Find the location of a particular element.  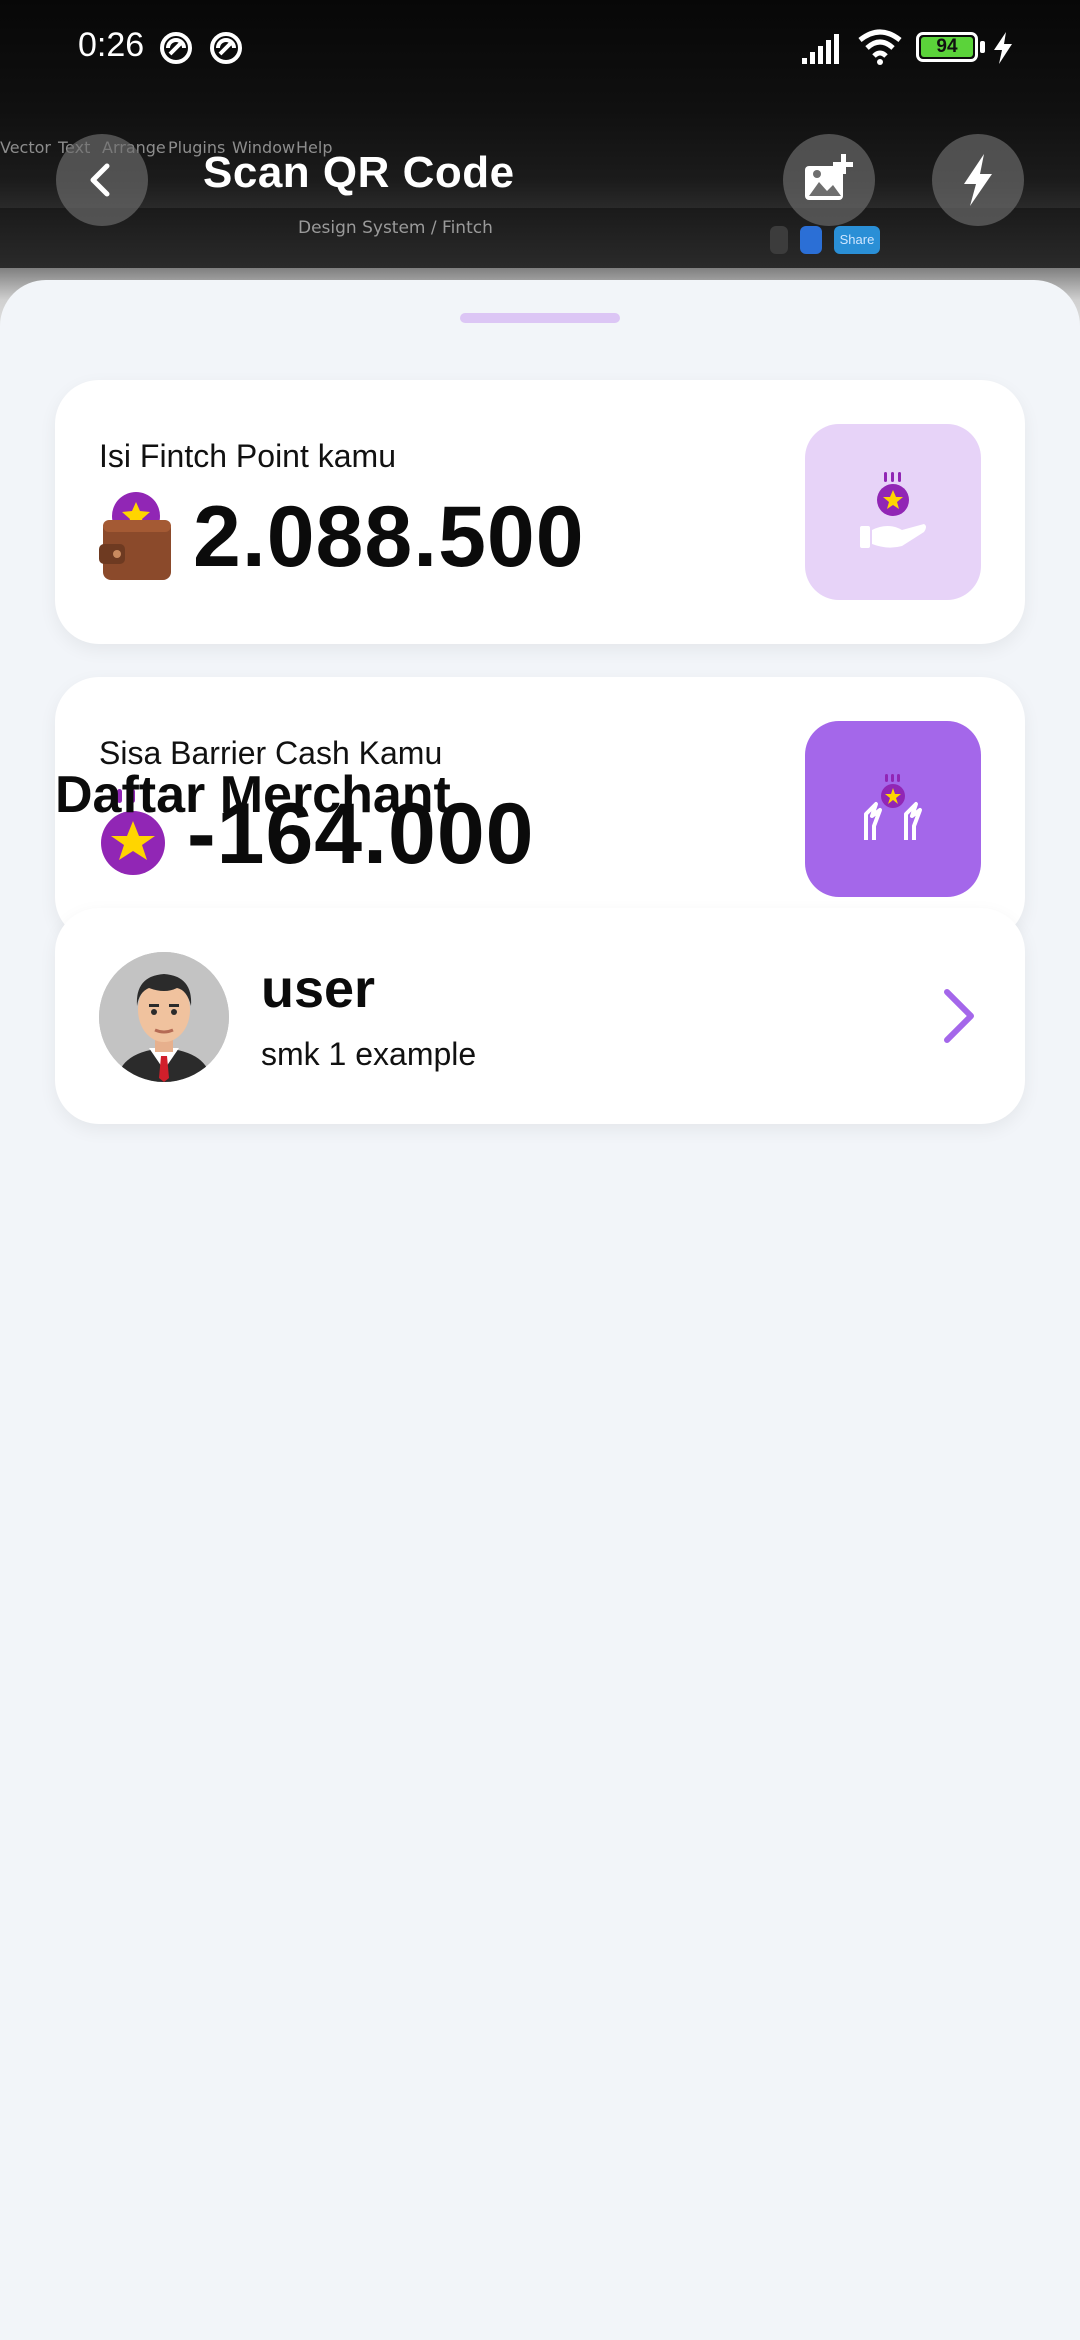

status-time: 0:26 is located at coordinates (111, 45).